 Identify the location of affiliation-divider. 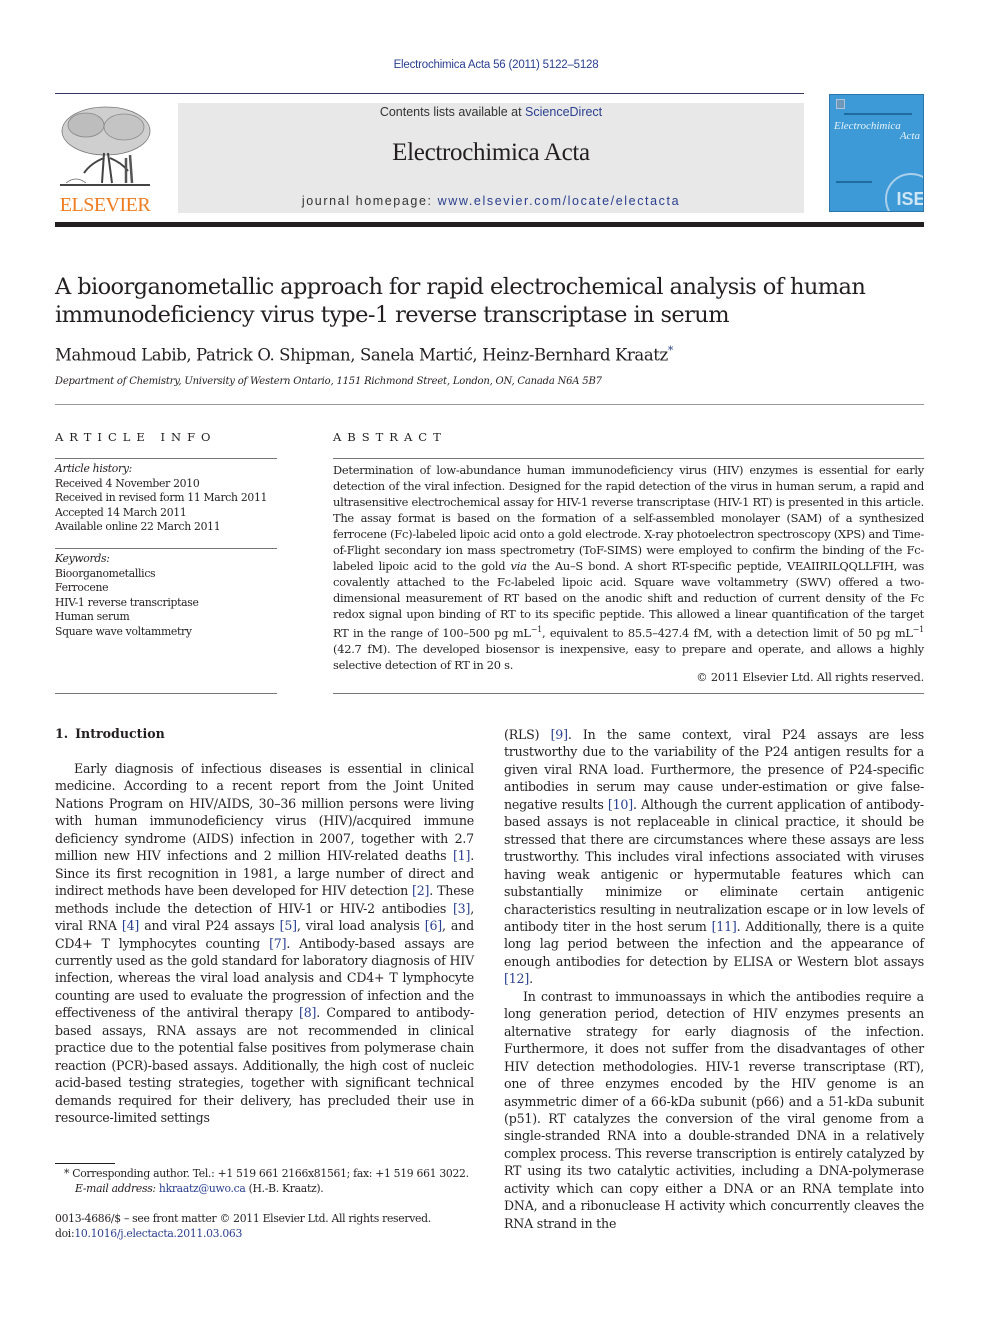
(489, 404).